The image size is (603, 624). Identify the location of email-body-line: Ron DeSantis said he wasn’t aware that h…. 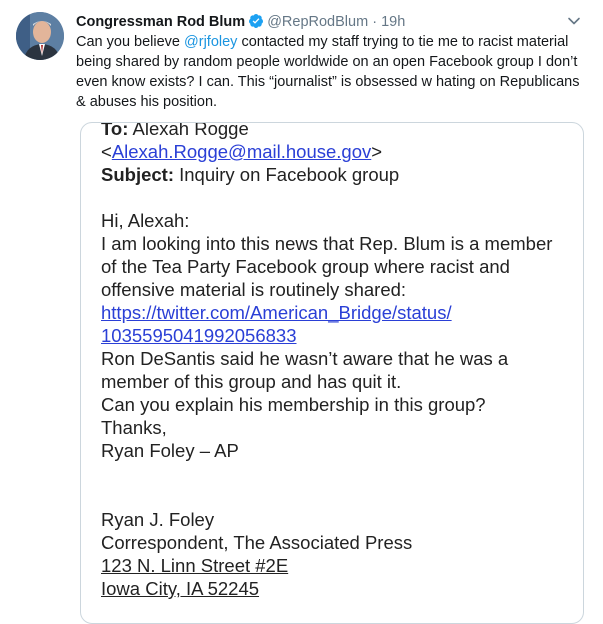
(305, 358).